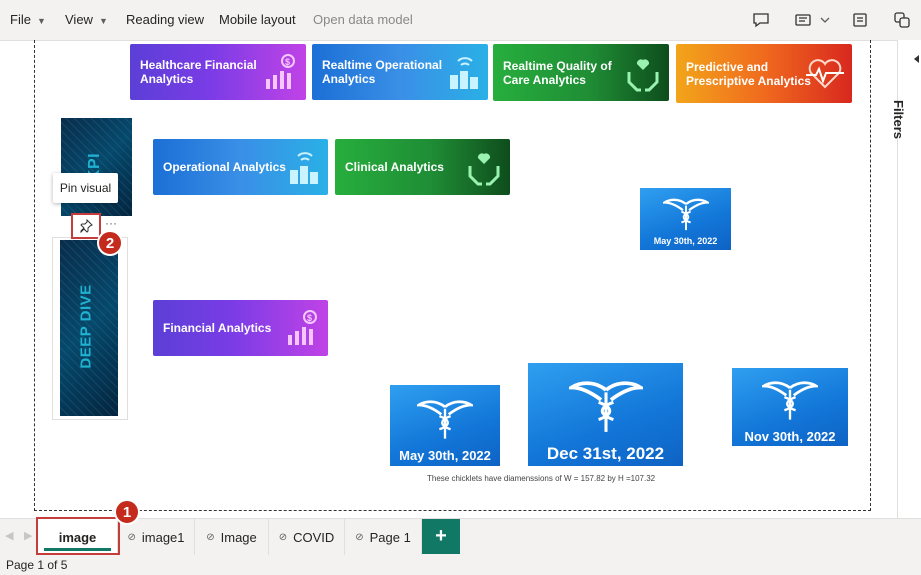 The image size is (921, 575). I want to click on chicklet-may-small: May 30th, 2022, so click(685, 219).